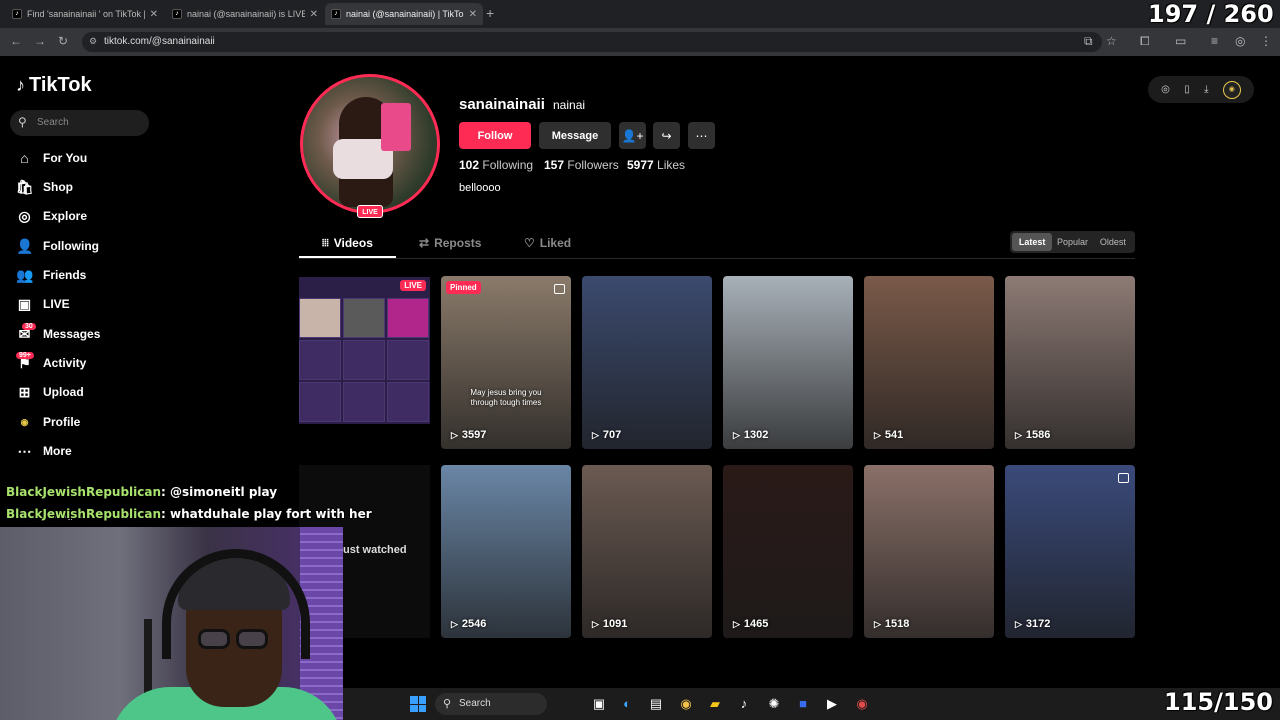  What do you see at coordinates (1111, 41) in the screenshot?
I see `bookmark-star-icon: ☆` at bounding box center [1111, 41].